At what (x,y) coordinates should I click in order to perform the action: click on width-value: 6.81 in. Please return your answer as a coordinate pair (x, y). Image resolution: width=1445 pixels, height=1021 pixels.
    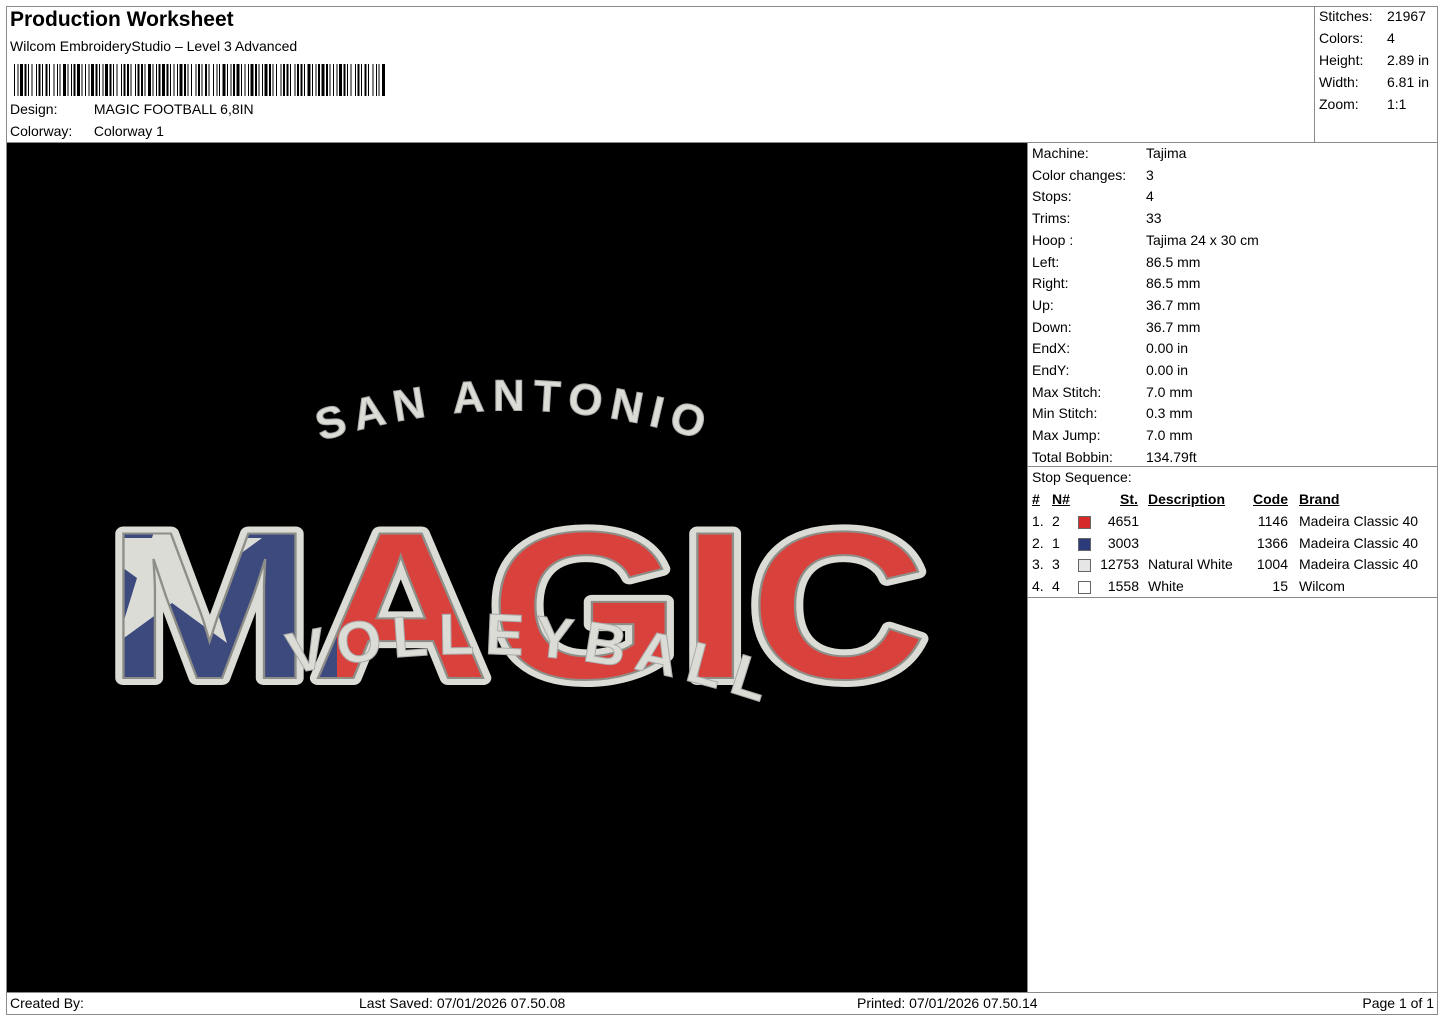
    Looking at the image, I should click on (1408, 82).